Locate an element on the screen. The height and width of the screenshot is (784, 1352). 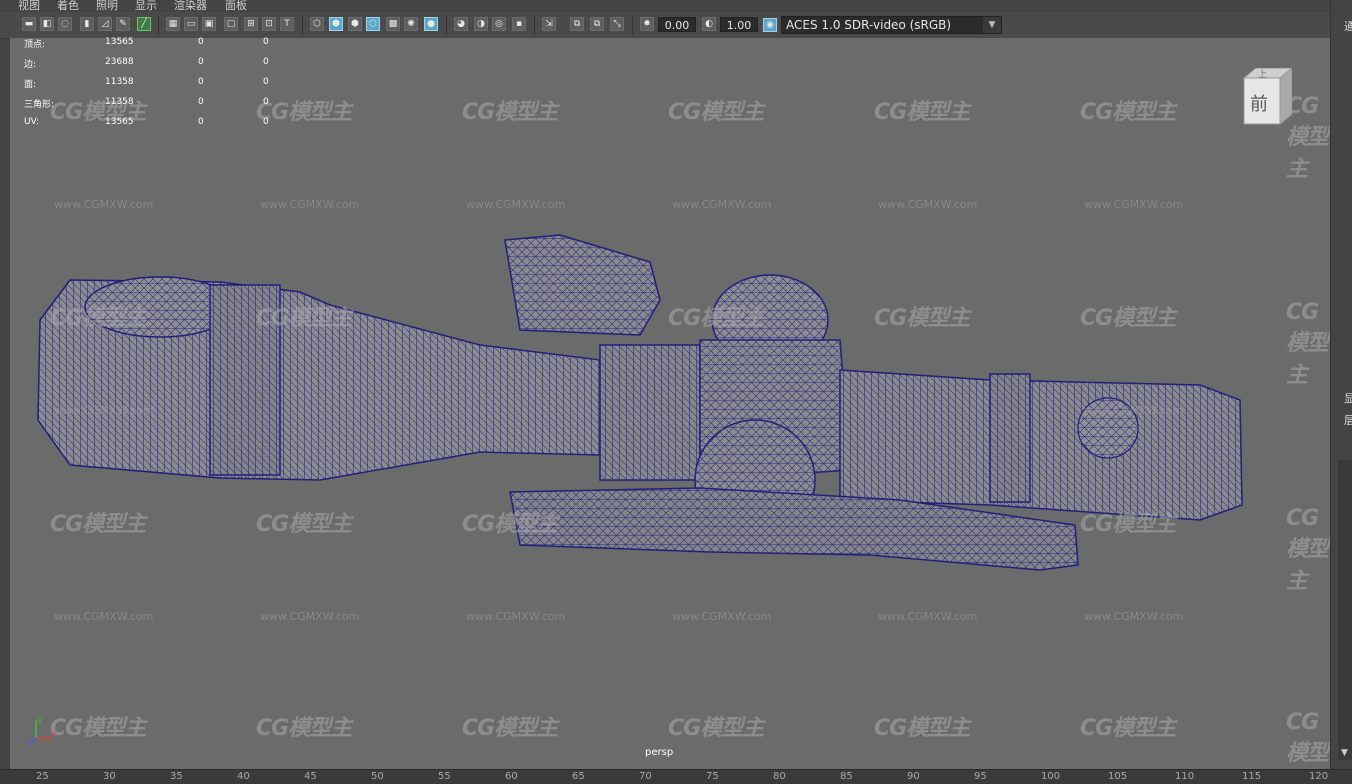
smooth-shade-icon: ⬢ is located at coordinates (336, 24).